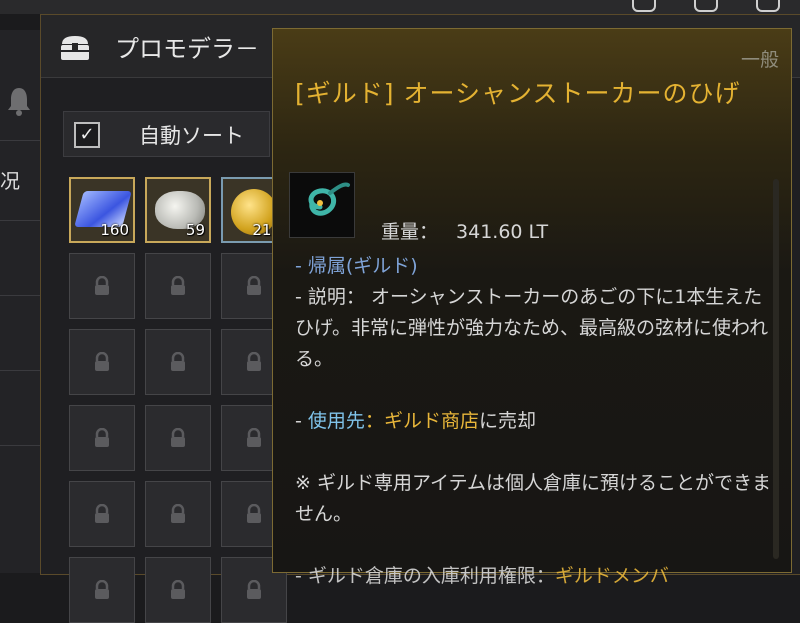 The width and height of the screenshot is (800, 623). Describe the element at coordinates (75, 48) in the screenshot. I see `chest-icon` at that location.